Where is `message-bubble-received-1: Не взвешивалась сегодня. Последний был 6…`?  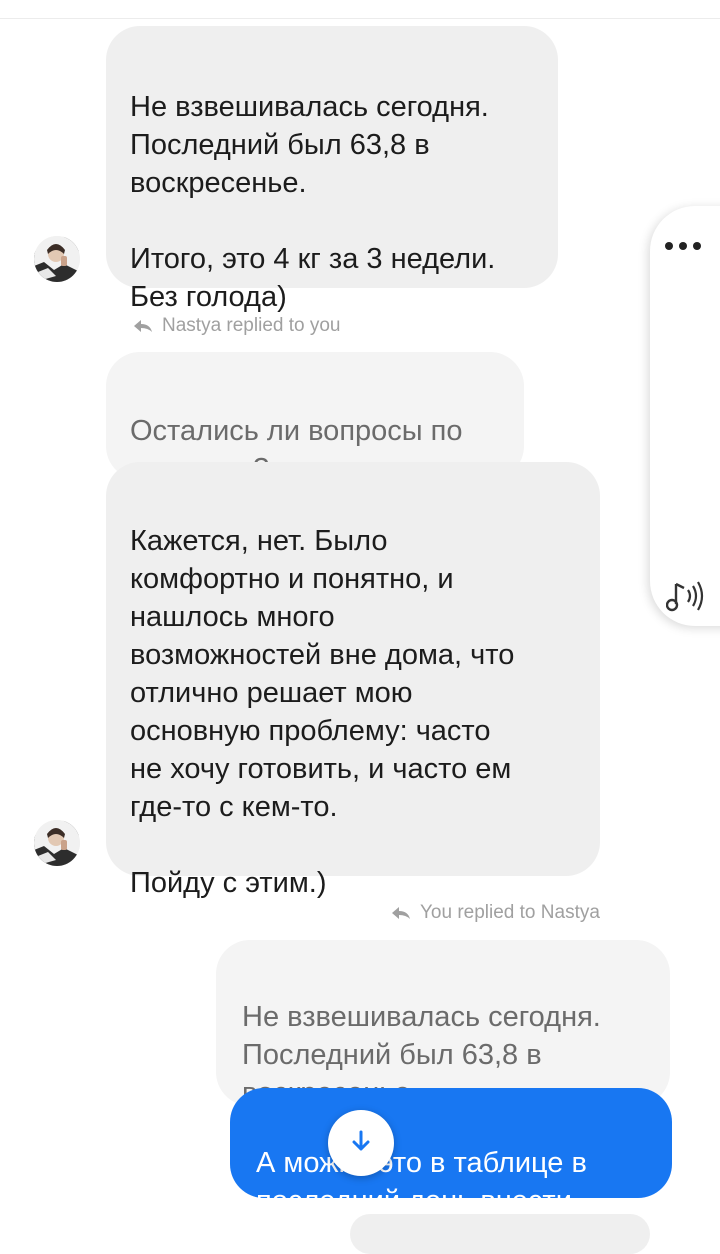 message-bubble-received-1: Не взвешивалась сегодня. Последний был 6… is located at coordinates (332, 169).